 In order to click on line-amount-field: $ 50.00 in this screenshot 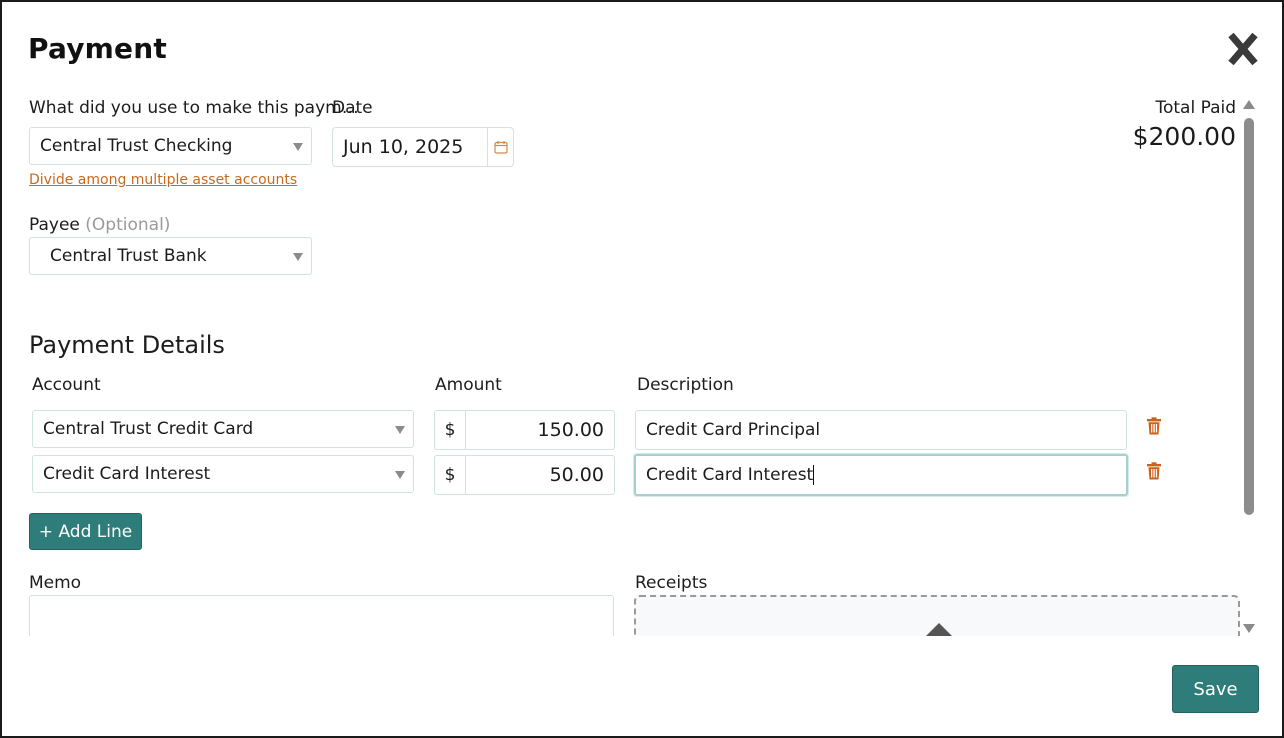, I will do `click(524, 475)`.